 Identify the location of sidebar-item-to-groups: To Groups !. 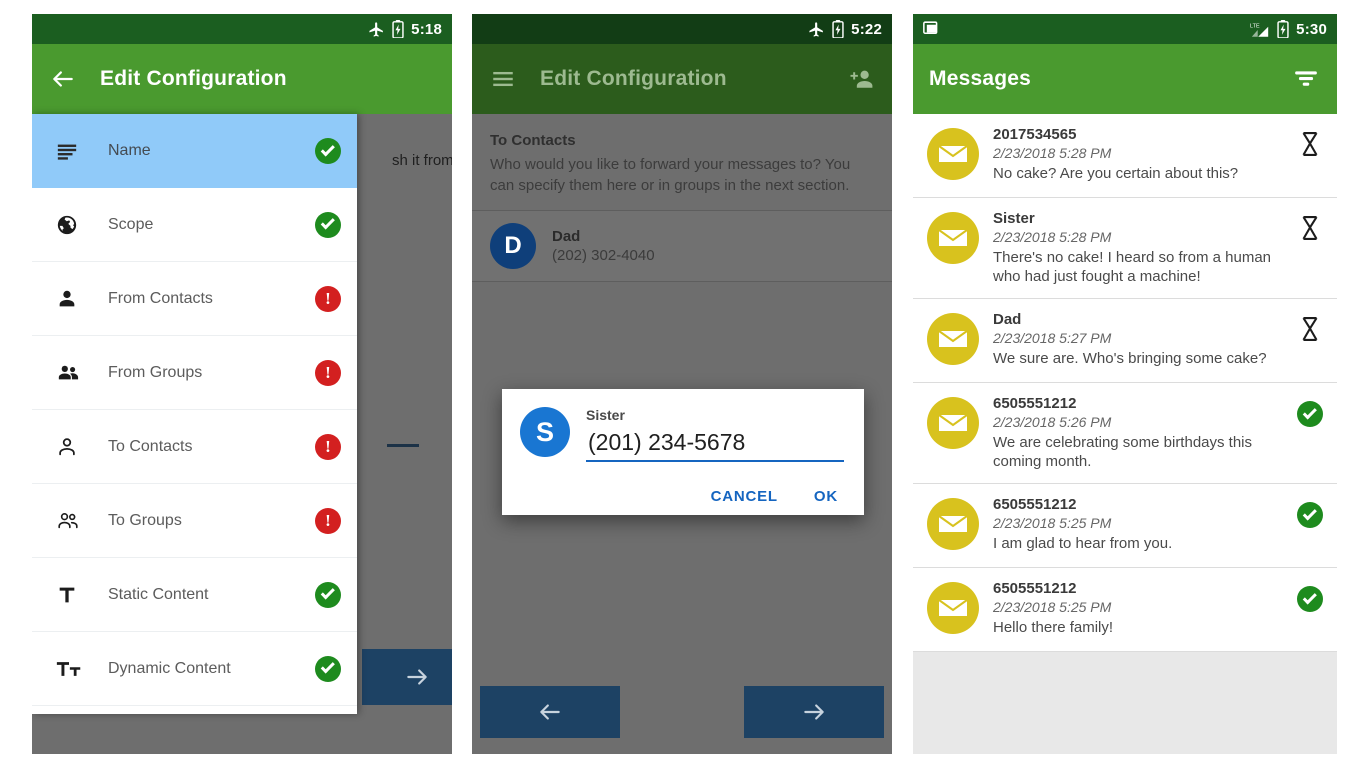
(194, 521).